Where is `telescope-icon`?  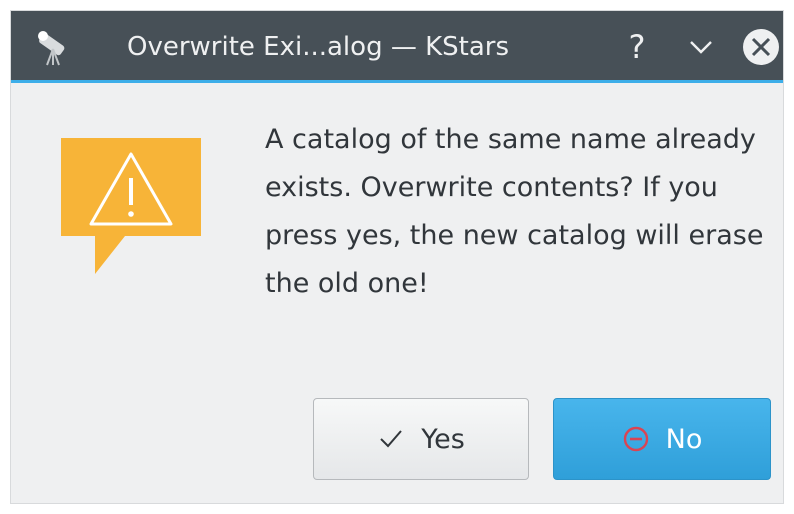
telescope-icon is located at coordinates (53, 47).